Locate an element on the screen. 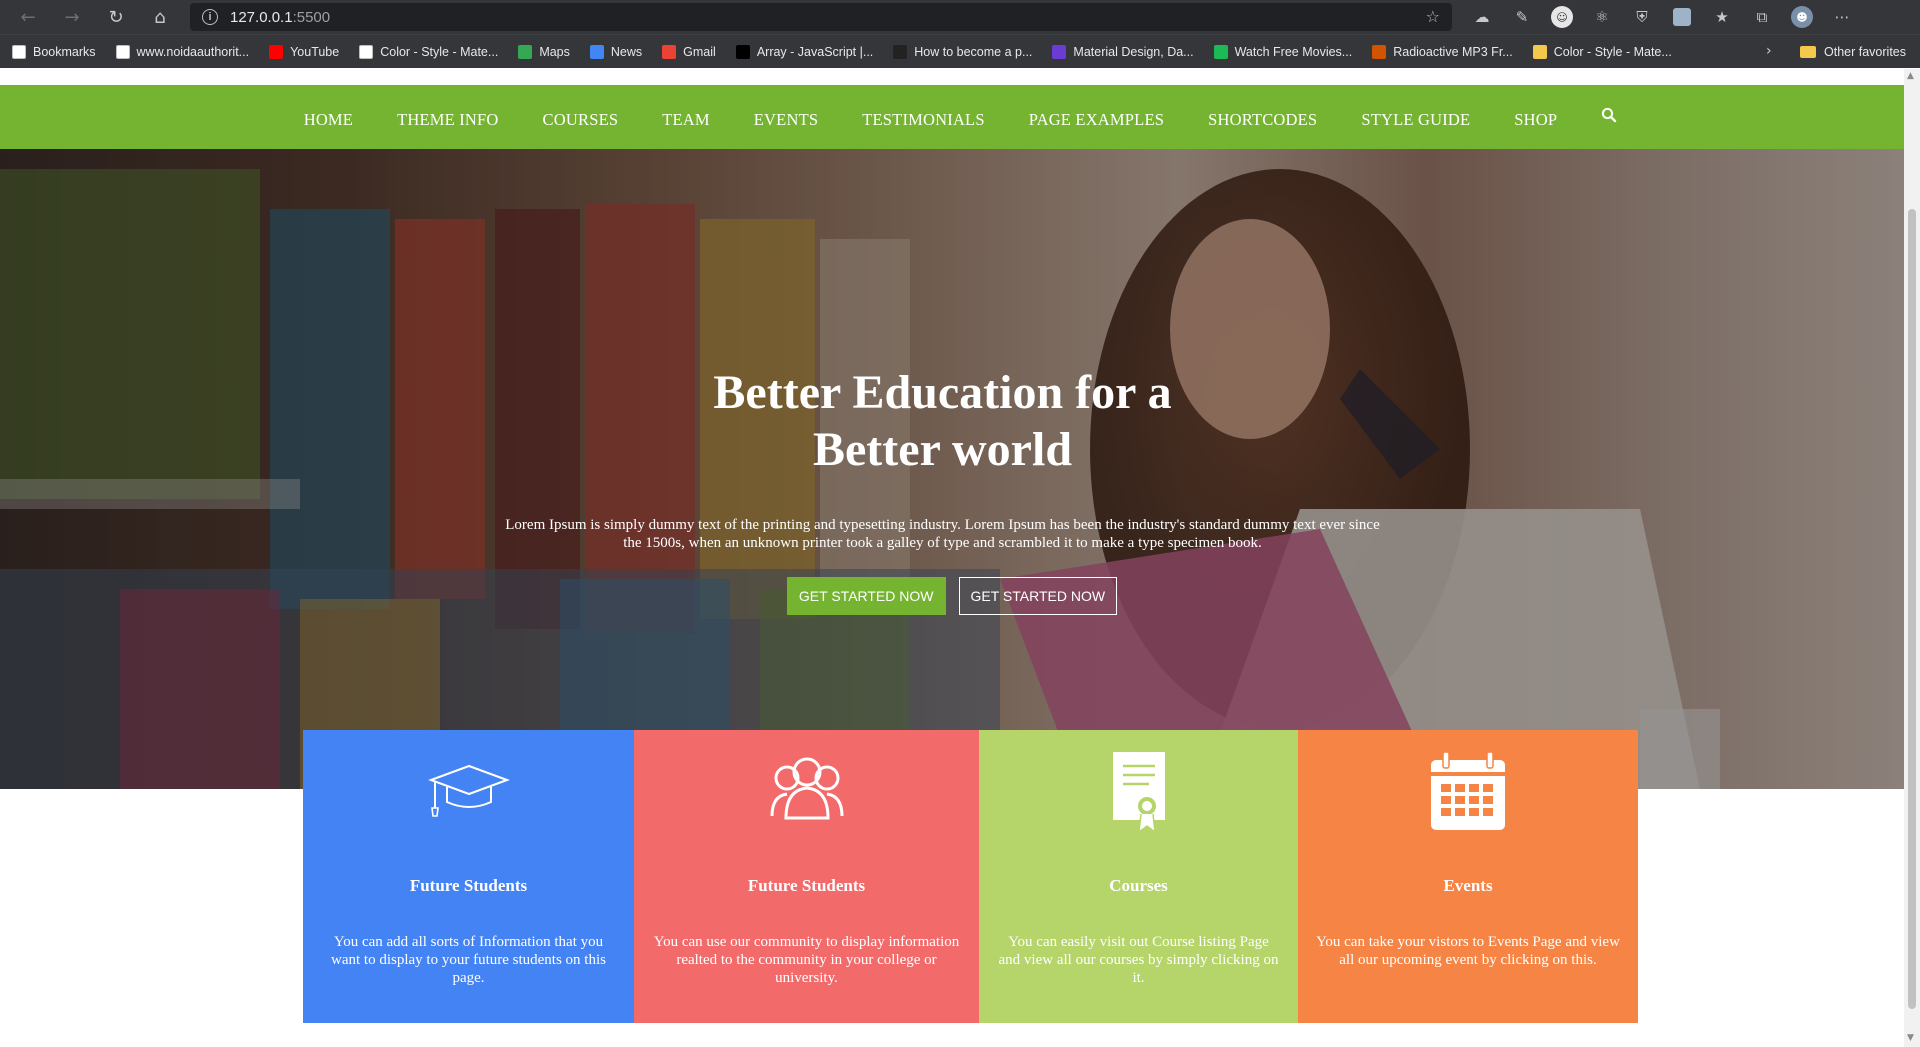 The height and width of the screenshot is (1047, 1920). nav-item-shortcodes: SHORTCODES is located at coordinates (1262, 117).